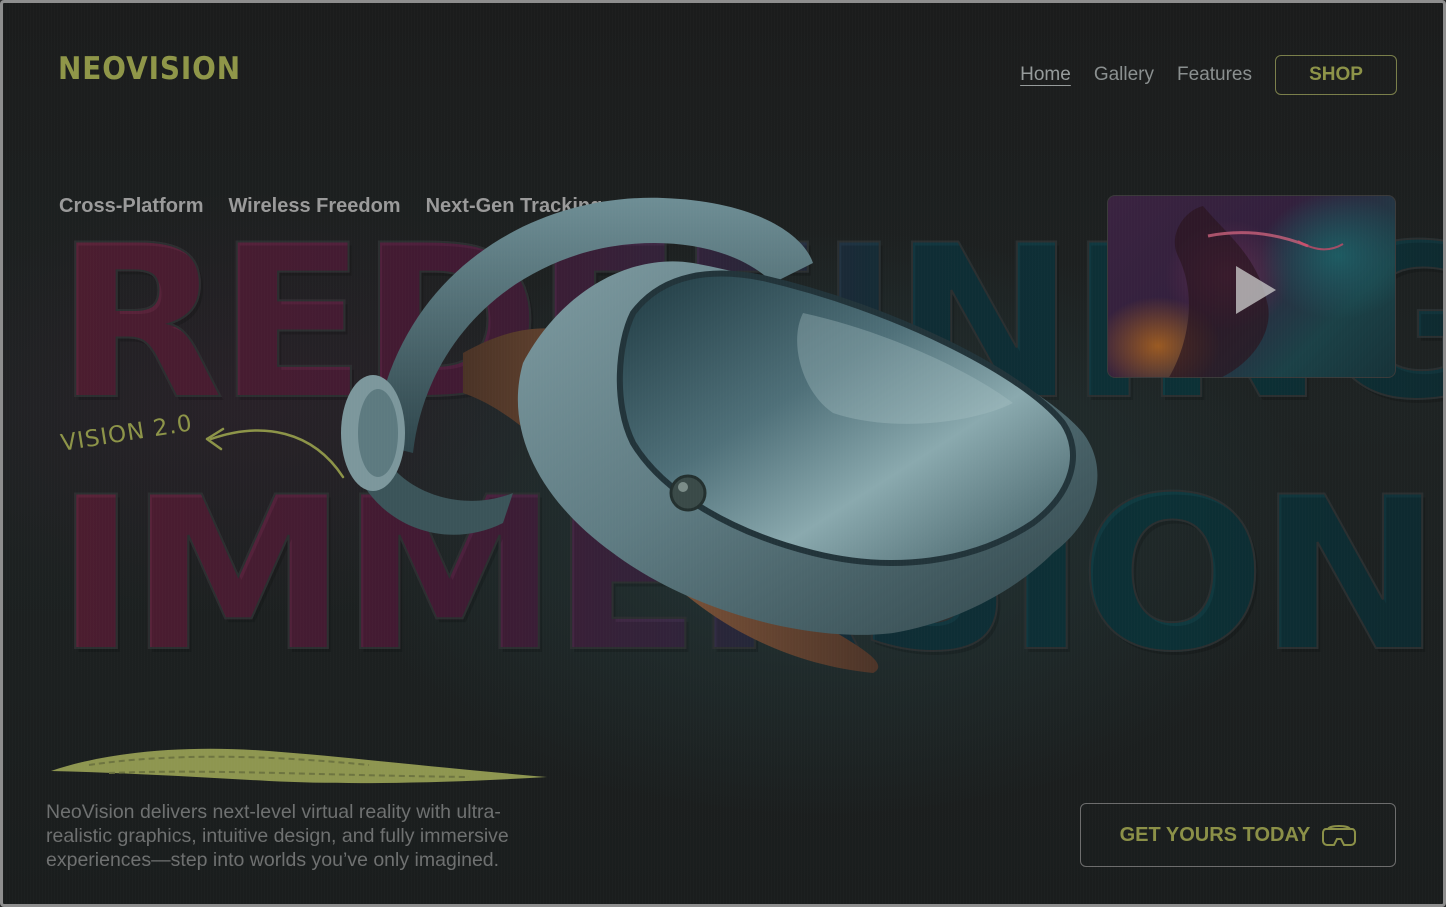  What do you see at coordinates (299, 766) in the screenshot?
I see `brush-stroke-decoration` at bounding box center [299, 766].